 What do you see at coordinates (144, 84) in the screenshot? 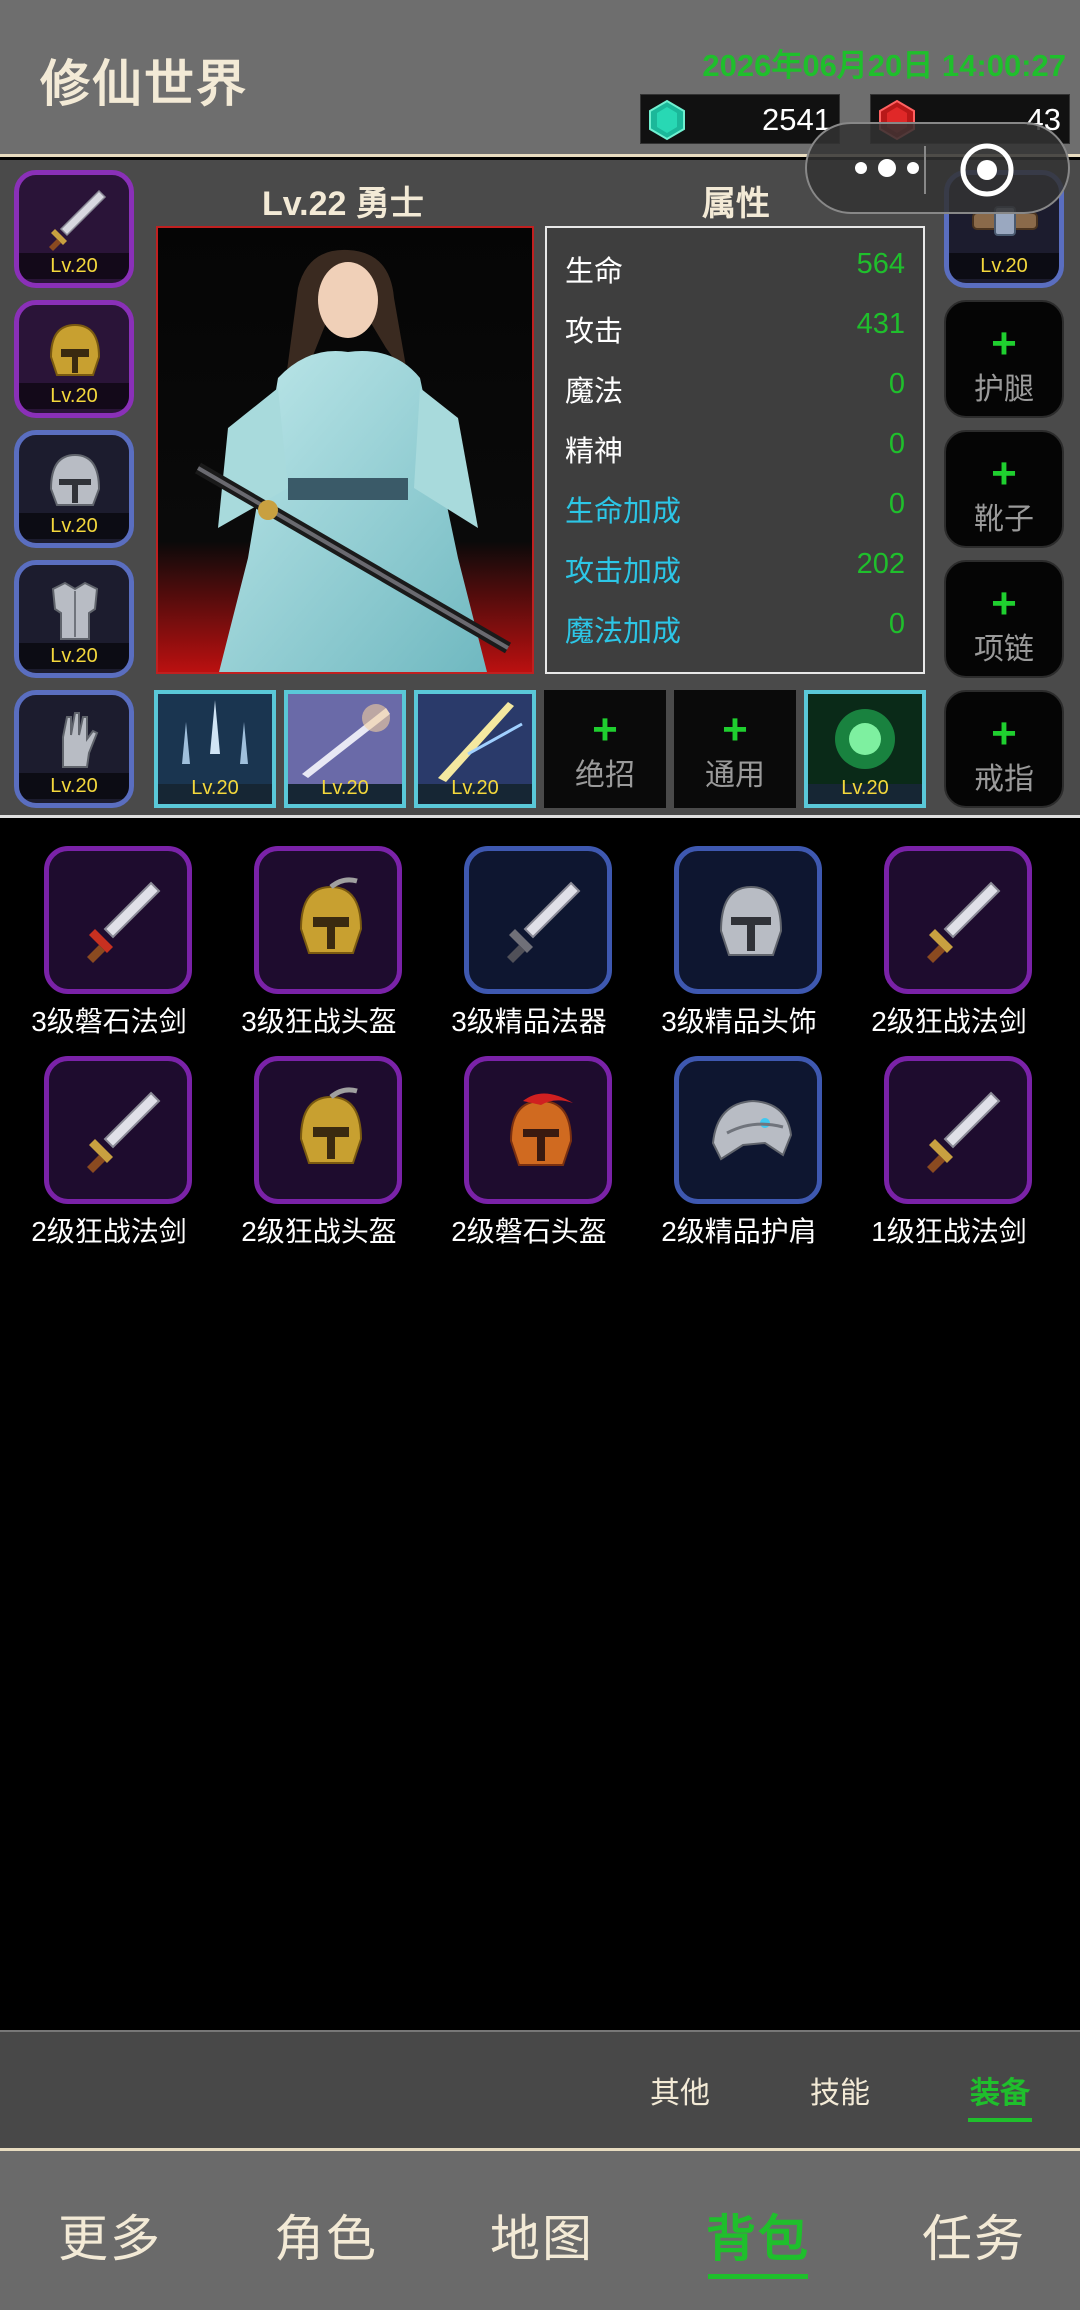
I see `app-title: 修仙世界` at bounding box center [144, 84].